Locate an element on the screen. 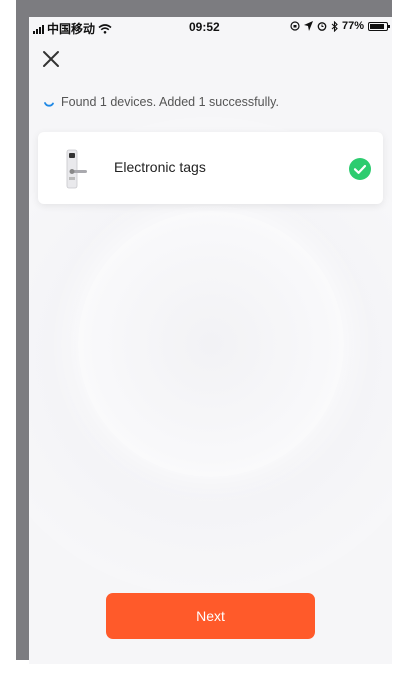 The height and width of the screenshot is (673, 414). wifi-icon is located at coordinates (105, 28).